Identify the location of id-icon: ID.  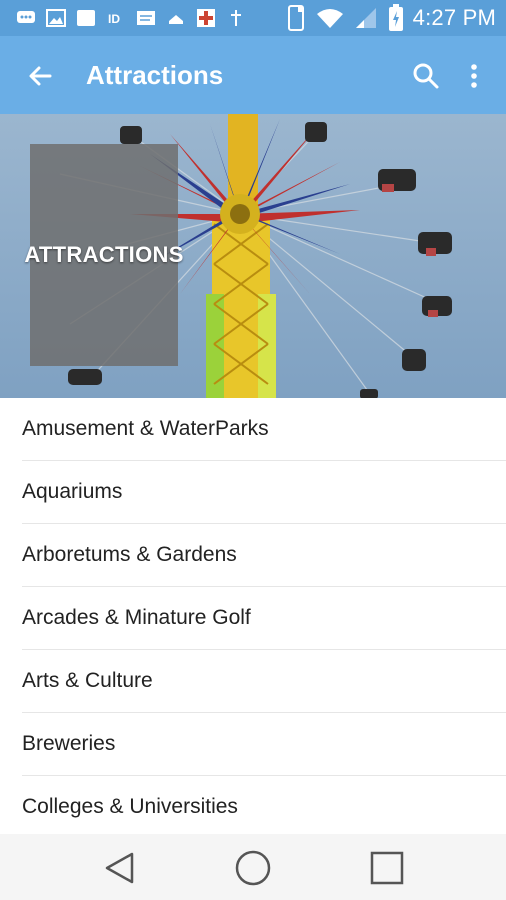
(116, 18).